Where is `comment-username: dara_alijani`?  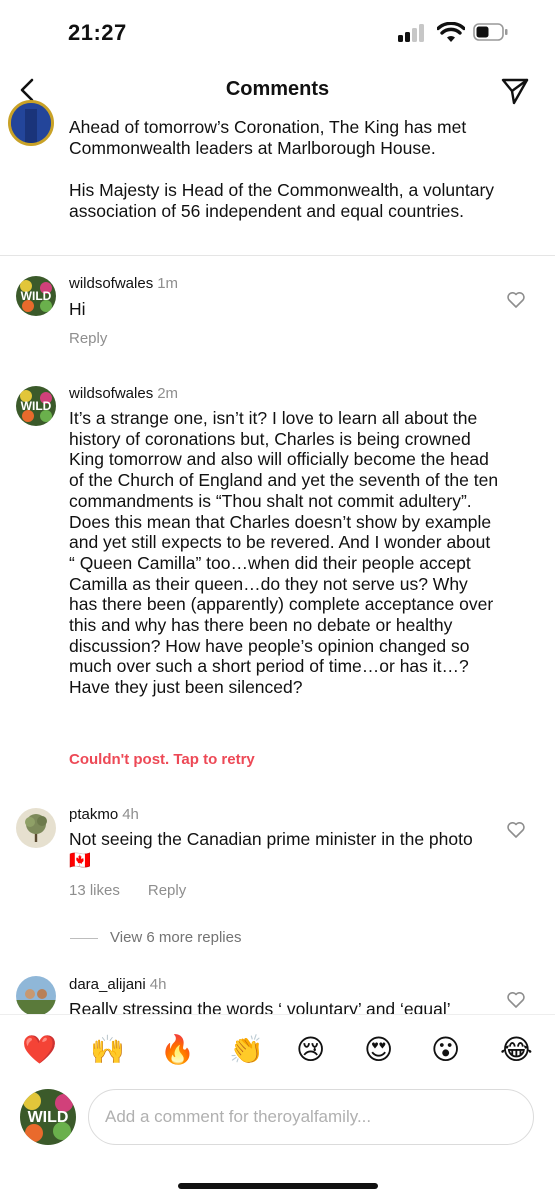 comment-username: dara_alijani is located at coordinates (107, 984).